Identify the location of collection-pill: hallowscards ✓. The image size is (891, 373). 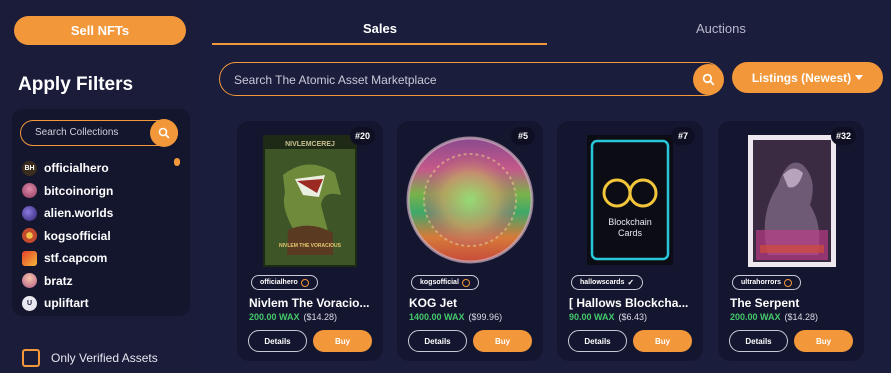
(607, 282).